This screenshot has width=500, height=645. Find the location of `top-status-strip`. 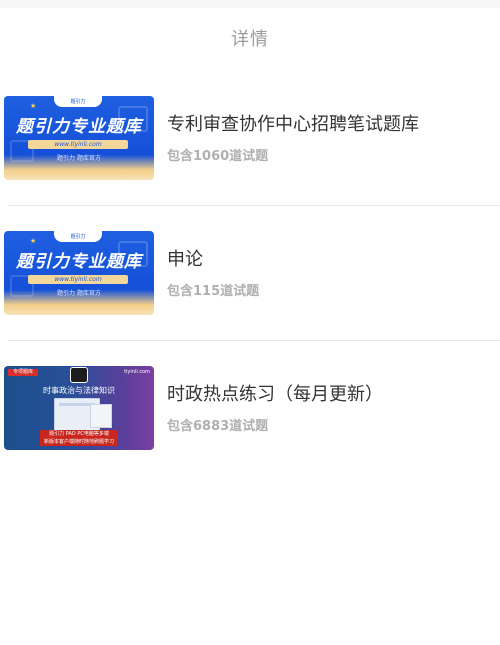

top-status-strip is located at coordinates (250, 4).